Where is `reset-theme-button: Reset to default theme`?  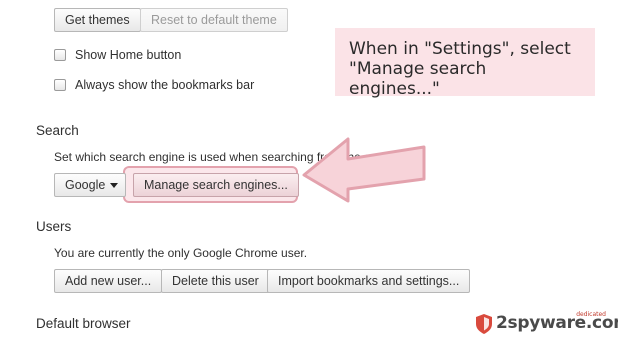 reset-theme-button: Reset to default theme is located at coordinates (214, 20).